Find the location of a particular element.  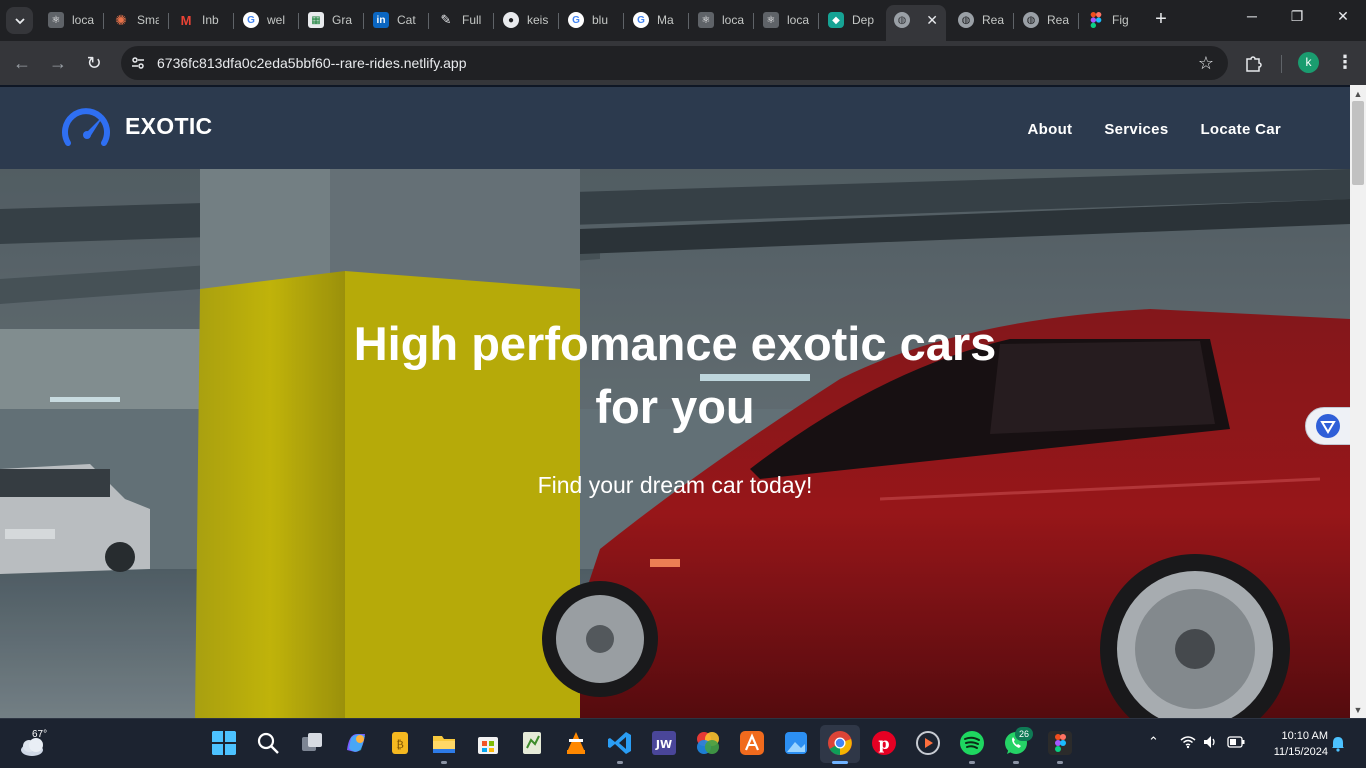

back-button: ← is located at coordinates (22, 63).